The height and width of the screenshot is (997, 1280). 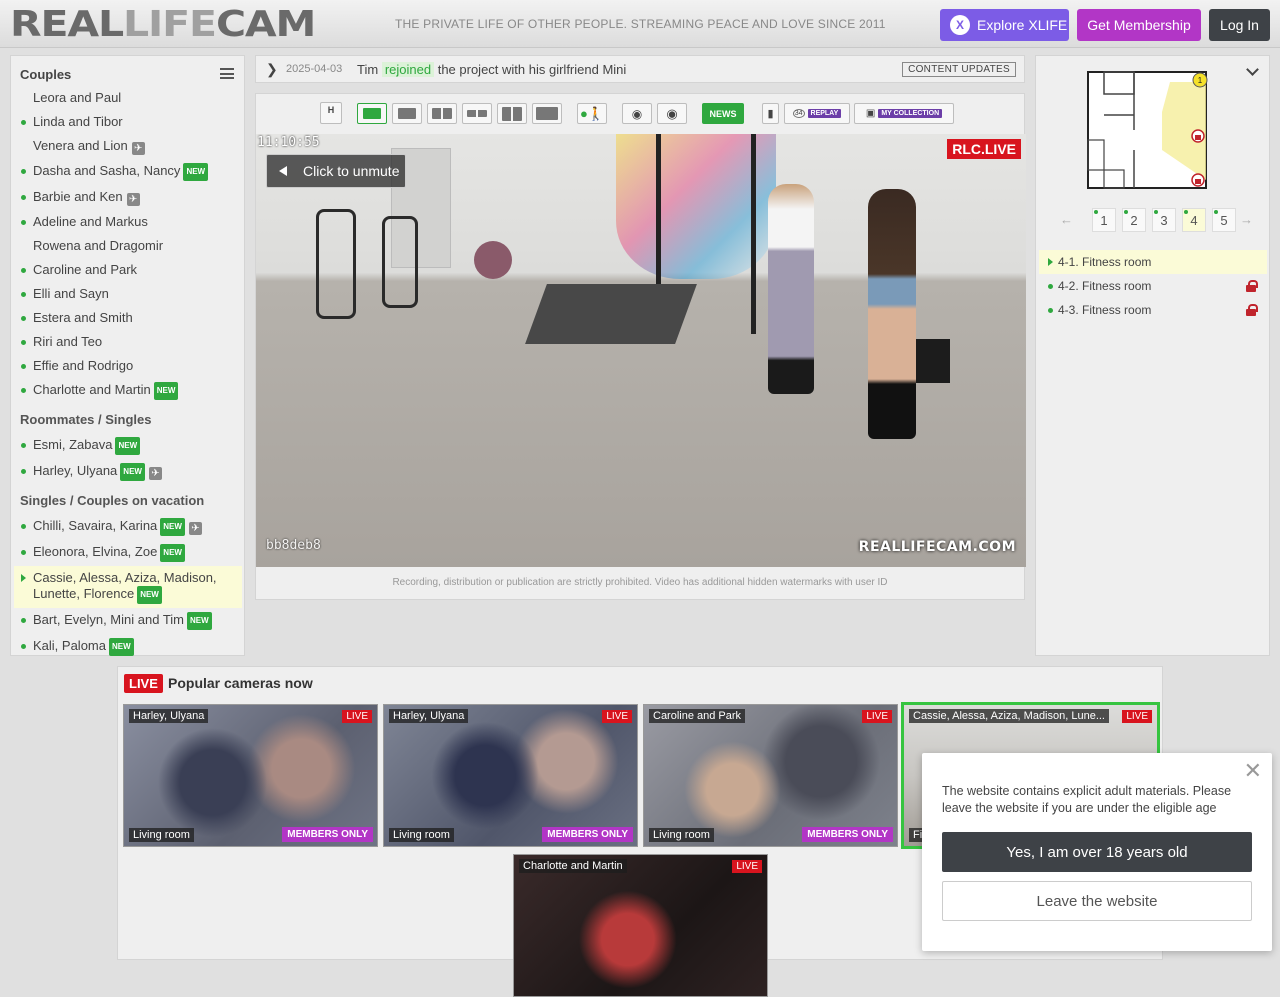 What do you see at coordinates (128, 246) in the screenshot?
I see `sidebar-item: Rowena and Dragomir` at bounding box center [128, 246].